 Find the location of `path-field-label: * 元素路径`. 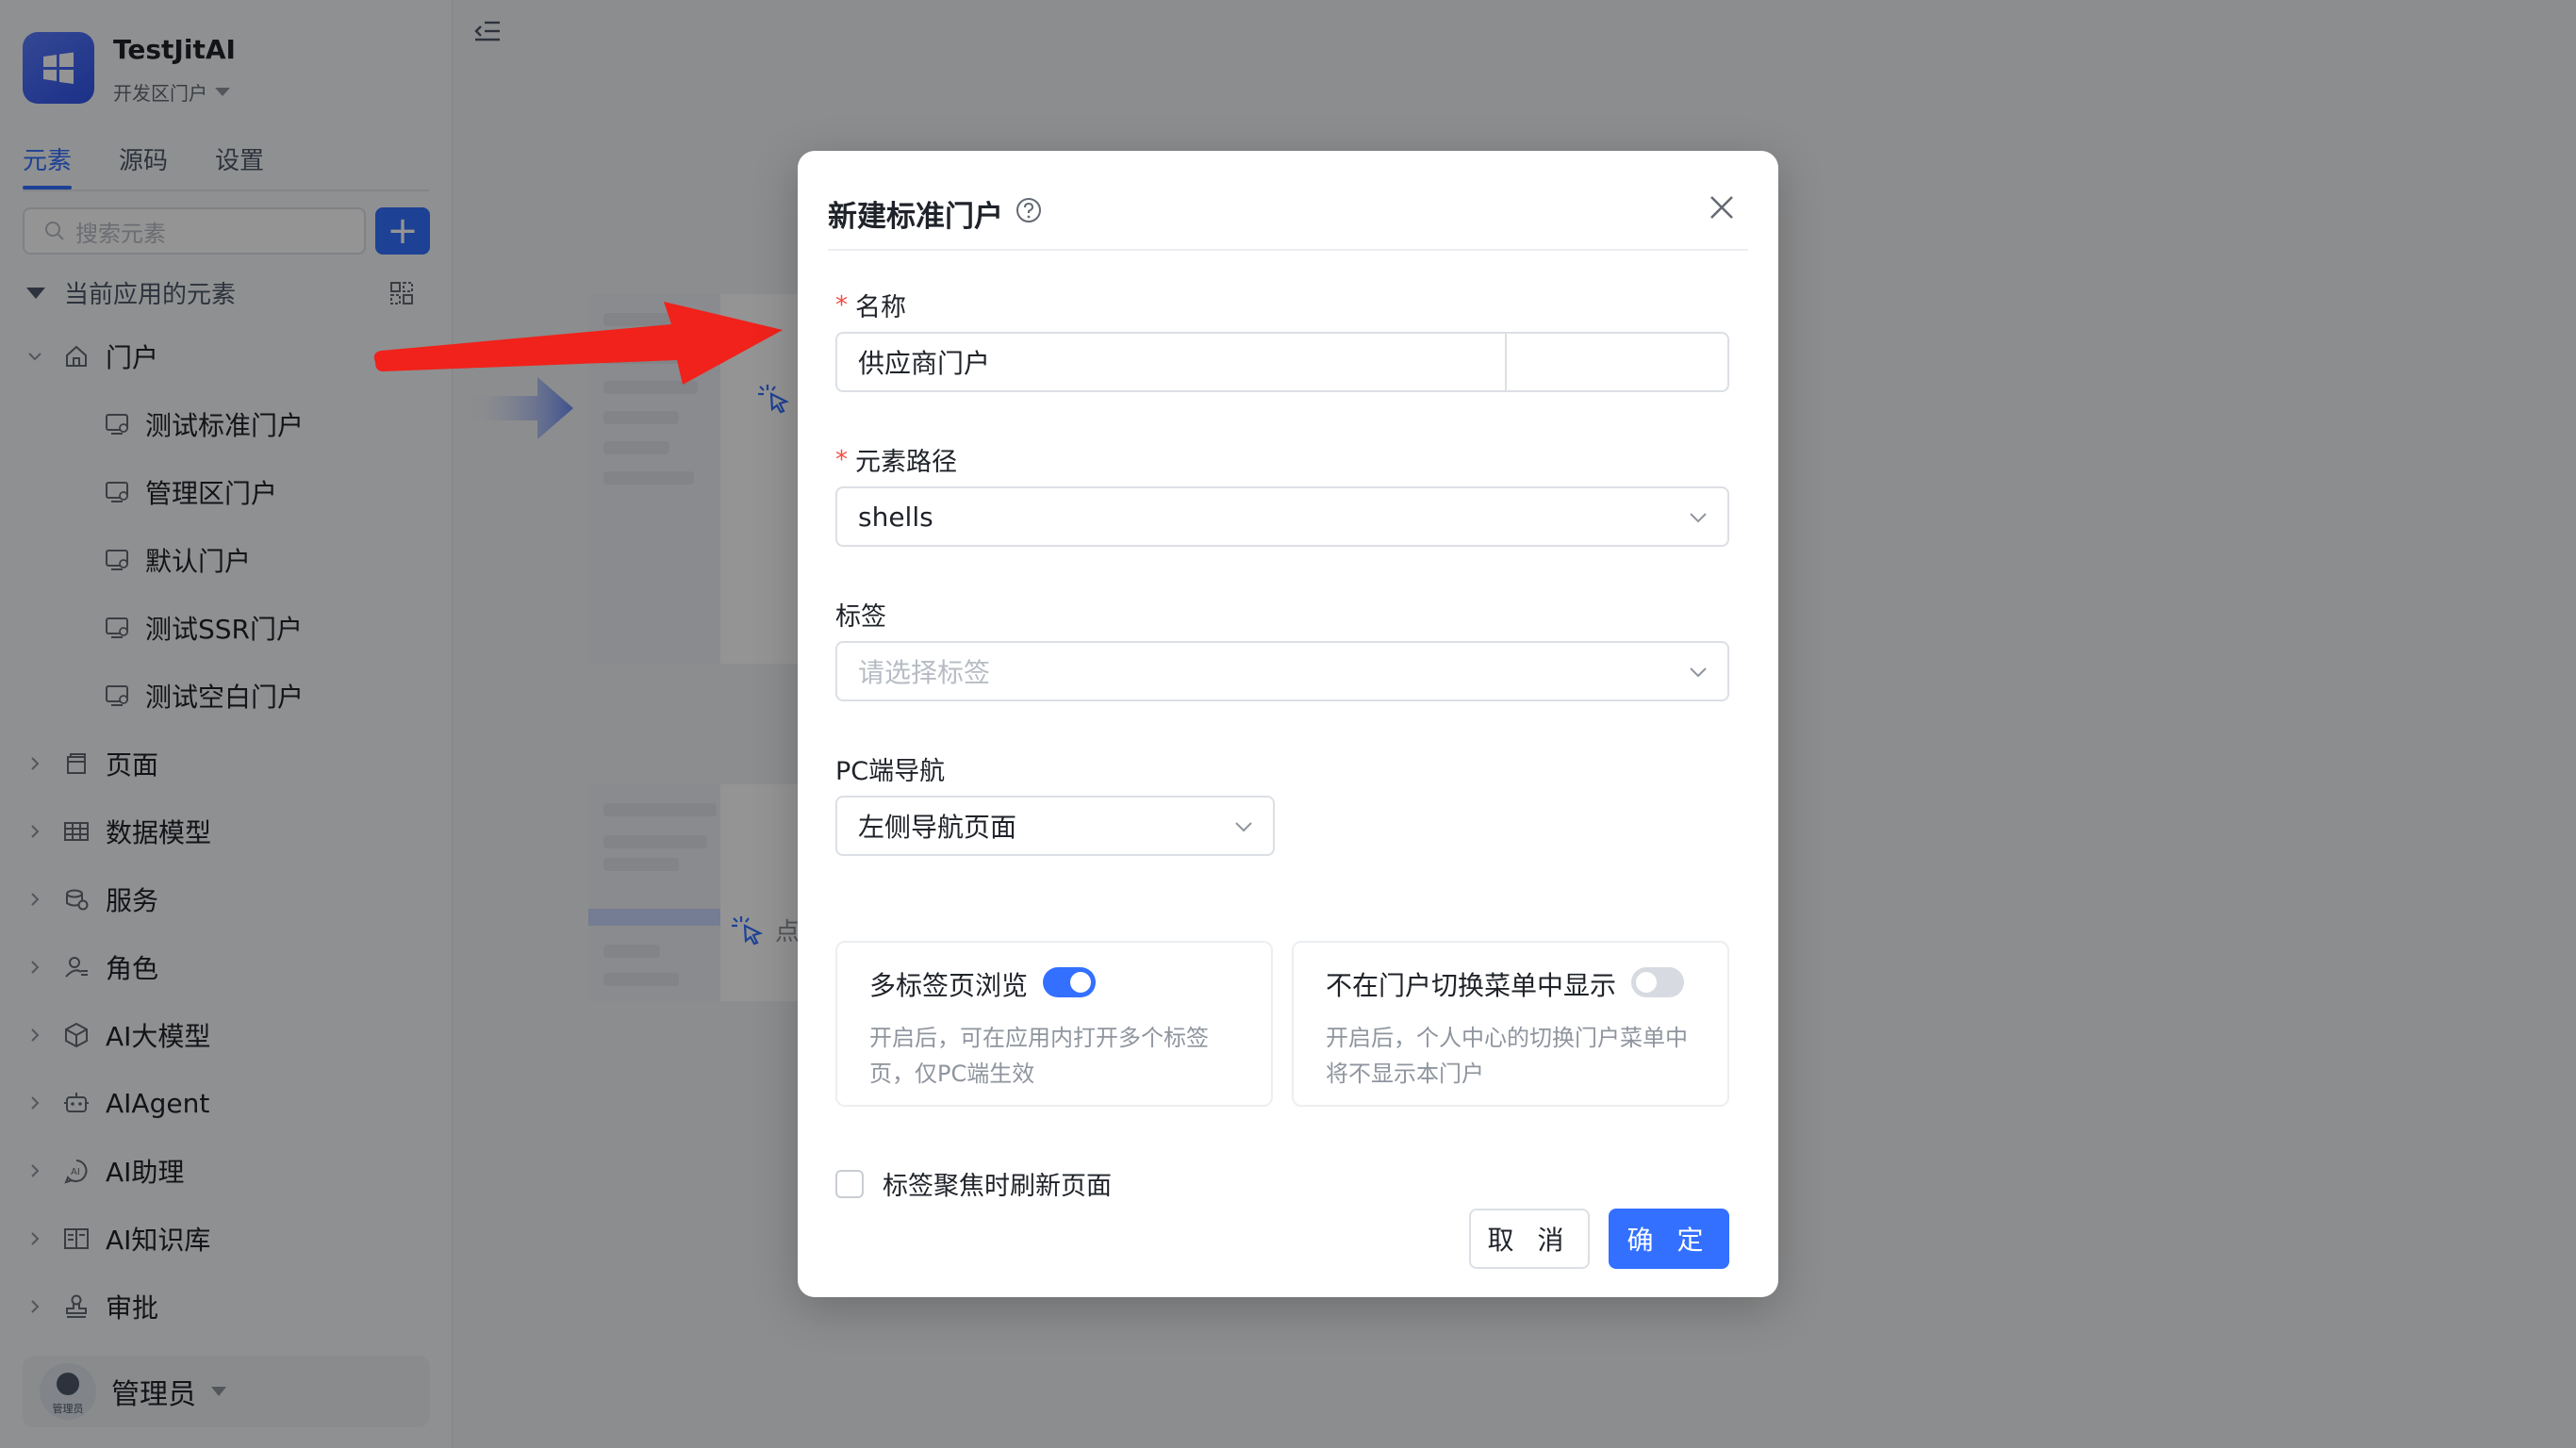

path-field-label: * 元素路径 is located at coordinates (896, 459).